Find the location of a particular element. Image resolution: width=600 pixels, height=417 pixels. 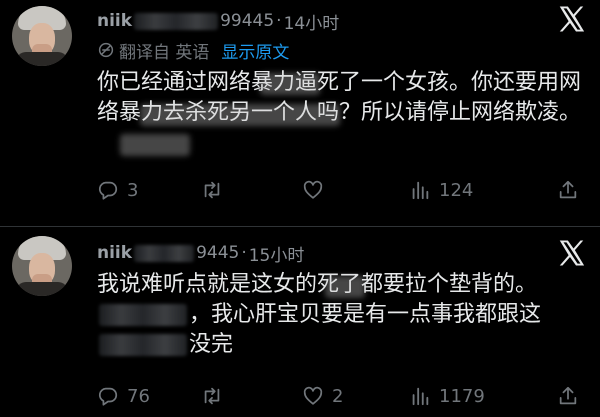

like-button: 2 is located at coordinates (322, 396).